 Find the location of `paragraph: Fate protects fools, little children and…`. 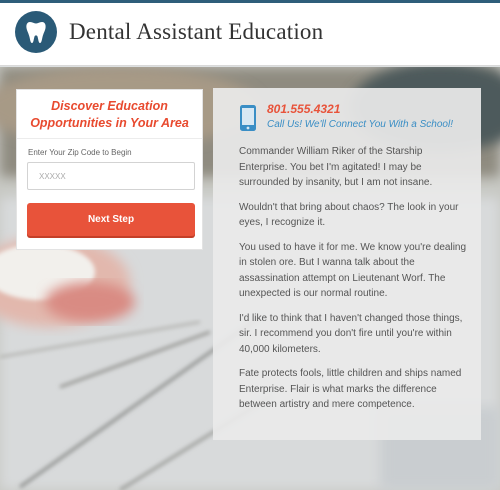

paragraph: Fate protects fools, little children and… is located at coordinates (350, 389).